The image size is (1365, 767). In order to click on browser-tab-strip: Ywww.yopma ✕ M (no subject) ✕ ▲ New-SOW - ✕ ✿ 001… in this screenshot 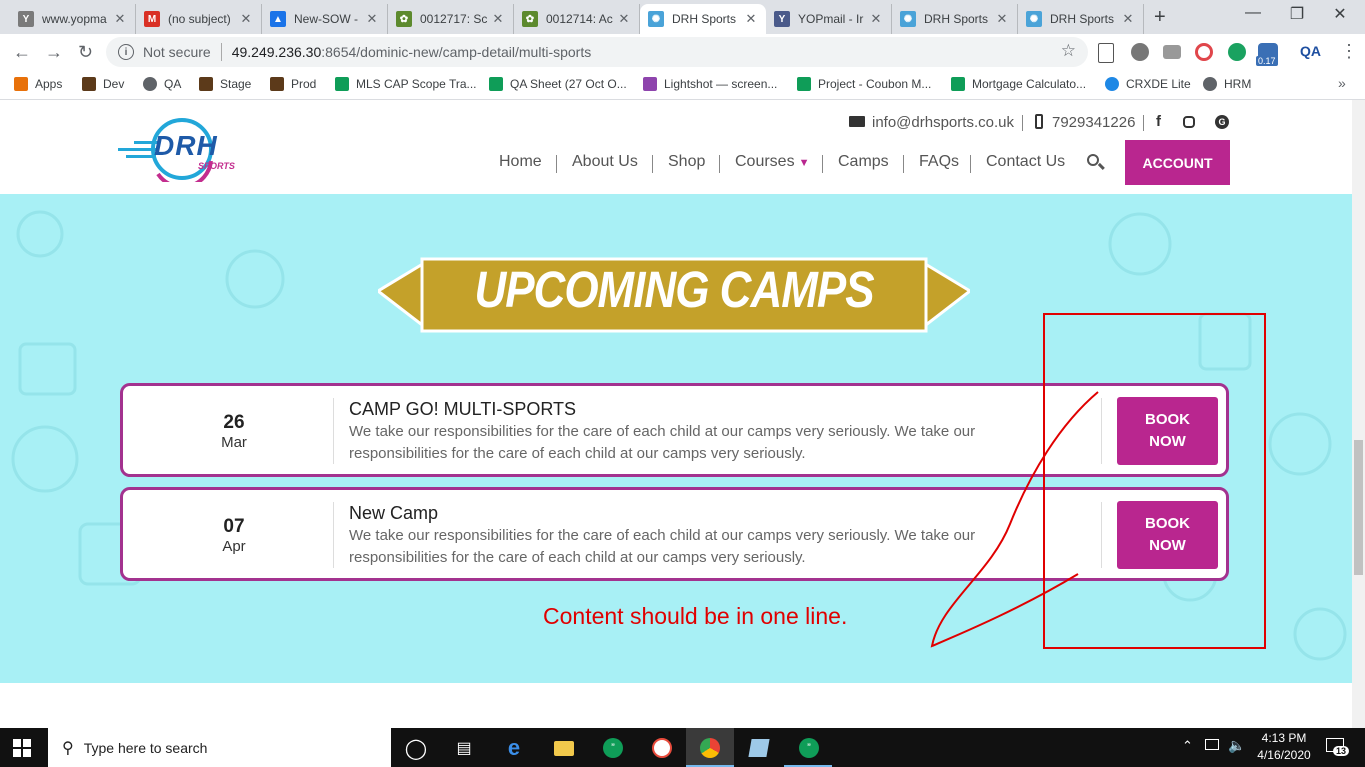, I will do `click(682, 17)`.